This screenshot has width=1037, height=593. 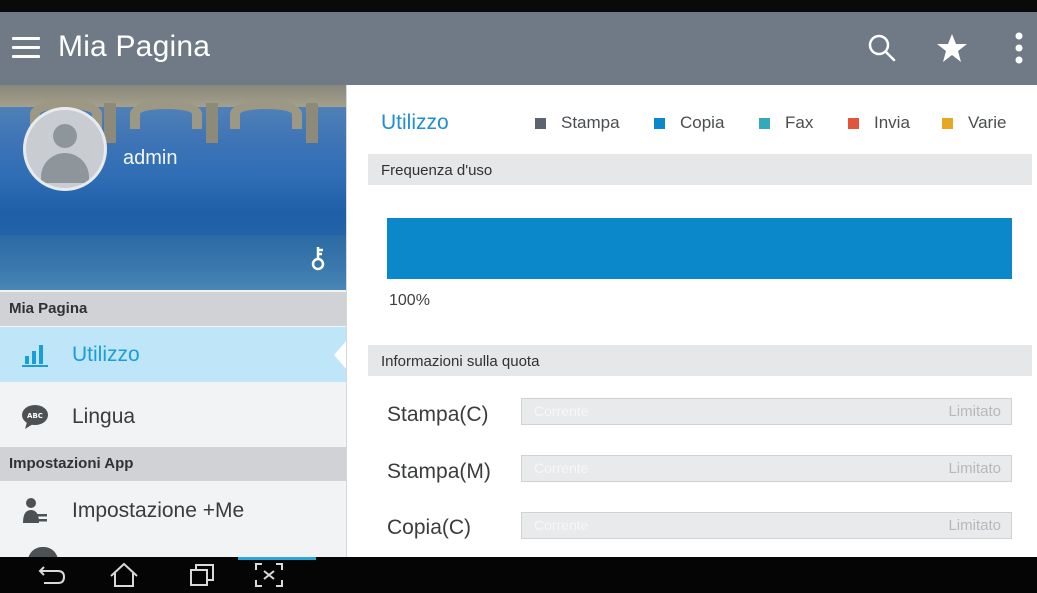 I want to click on legend-label: Fax, so click(x=799, y=122).